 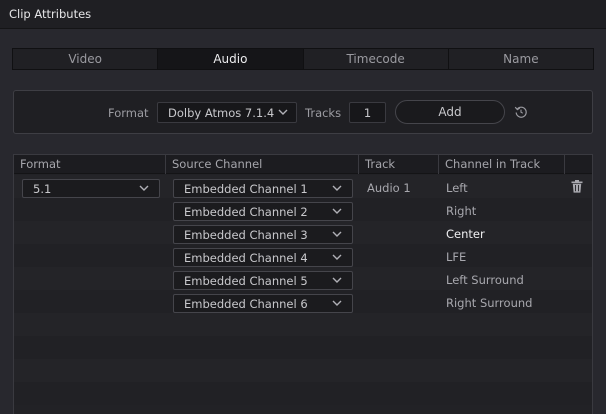 I want to click on source-channel-value: Embedded Channel 6, so click(x=246, y=303).